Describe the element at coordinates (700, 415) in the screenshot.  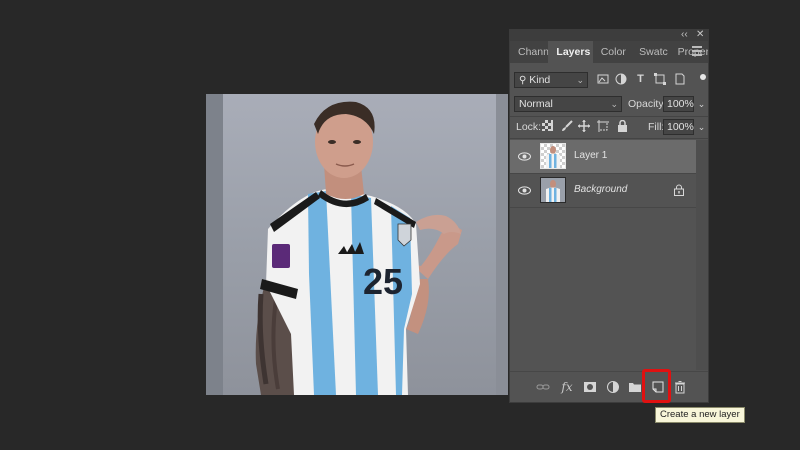
I see `tooltip: Create a new layer` at that location.